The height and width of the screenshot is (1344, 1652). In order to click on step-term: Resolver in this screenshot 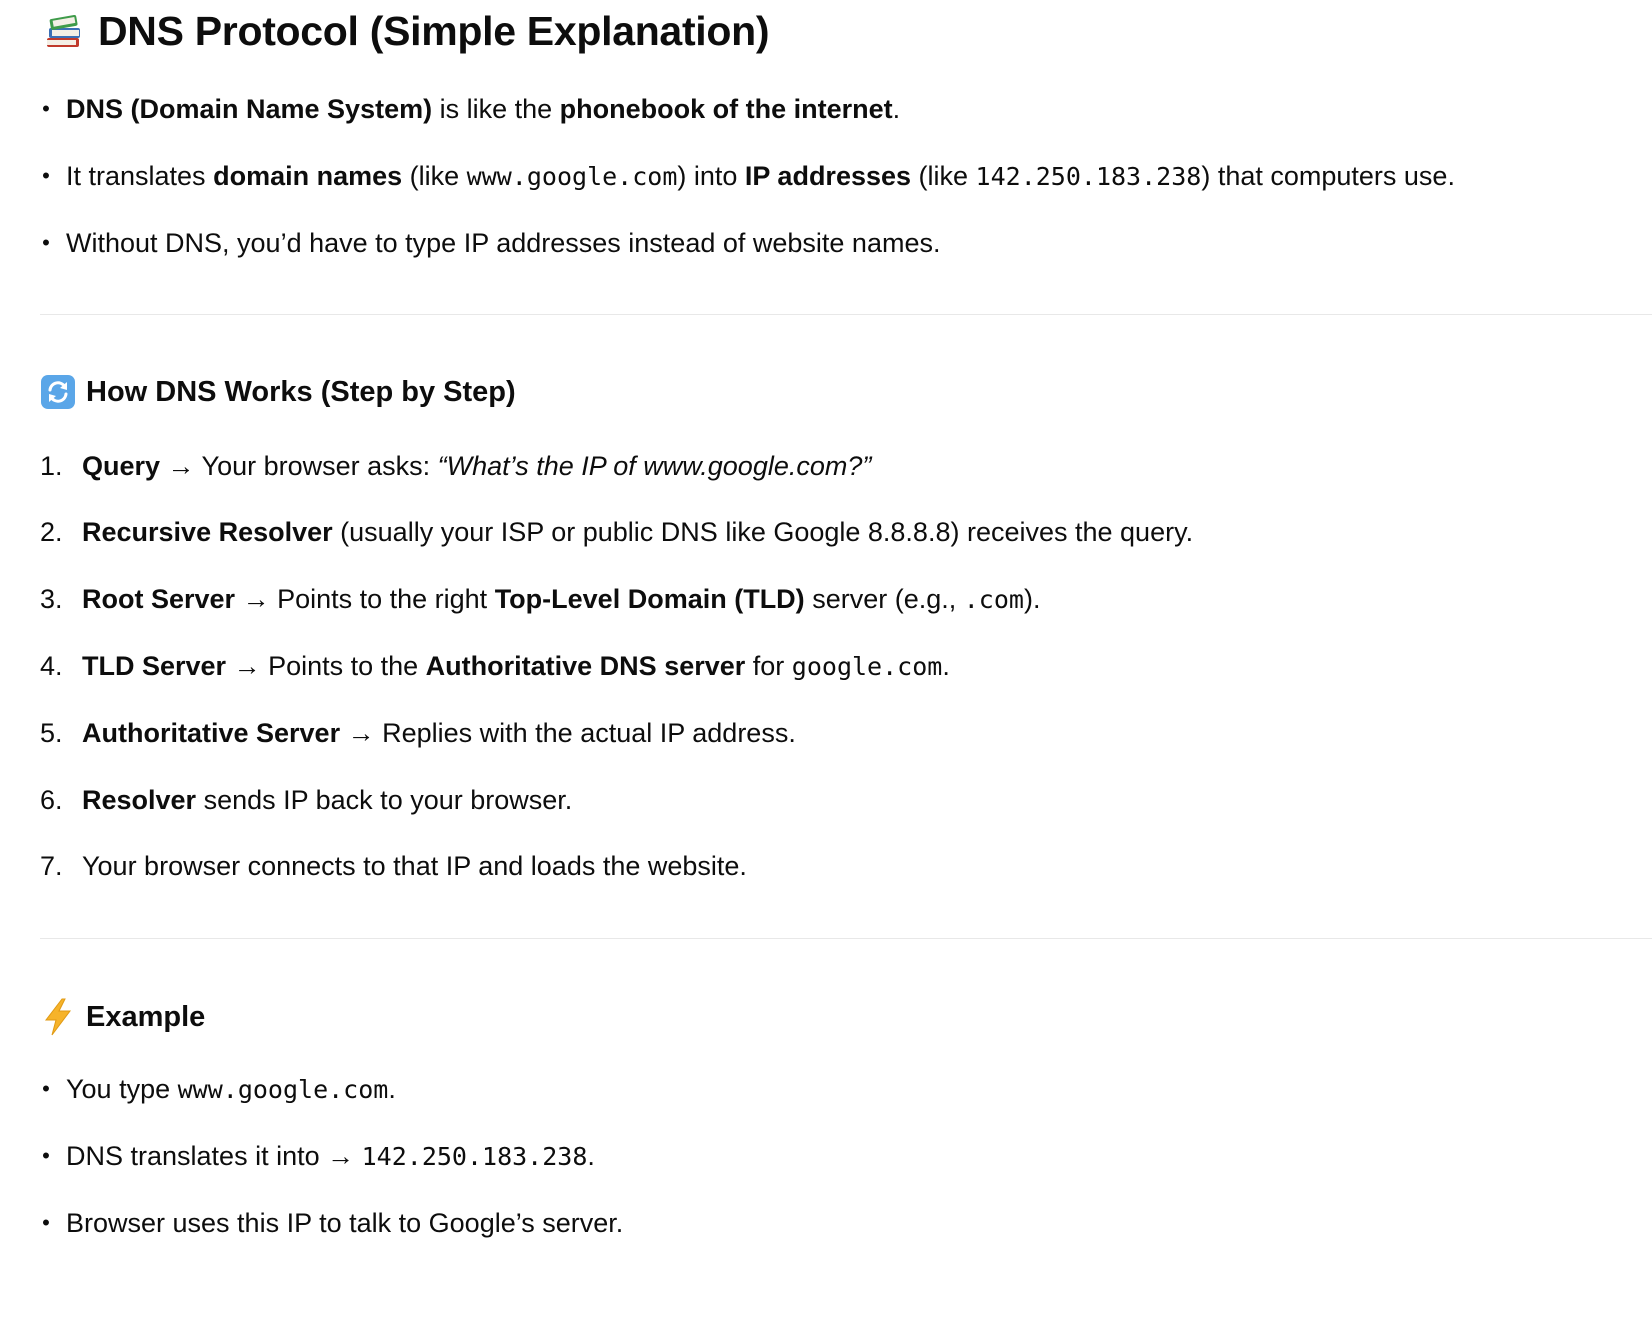, I will do `click(139, 800)`.